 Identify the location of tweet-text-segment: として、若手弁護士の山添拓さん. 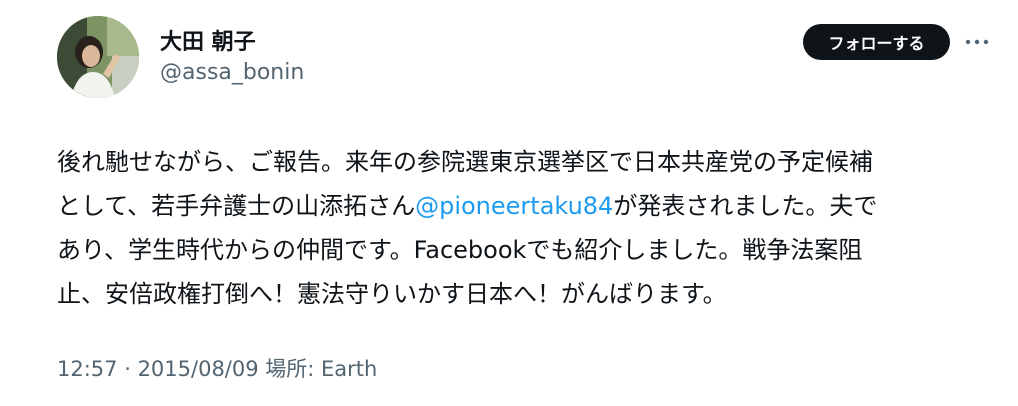
(236, 206).